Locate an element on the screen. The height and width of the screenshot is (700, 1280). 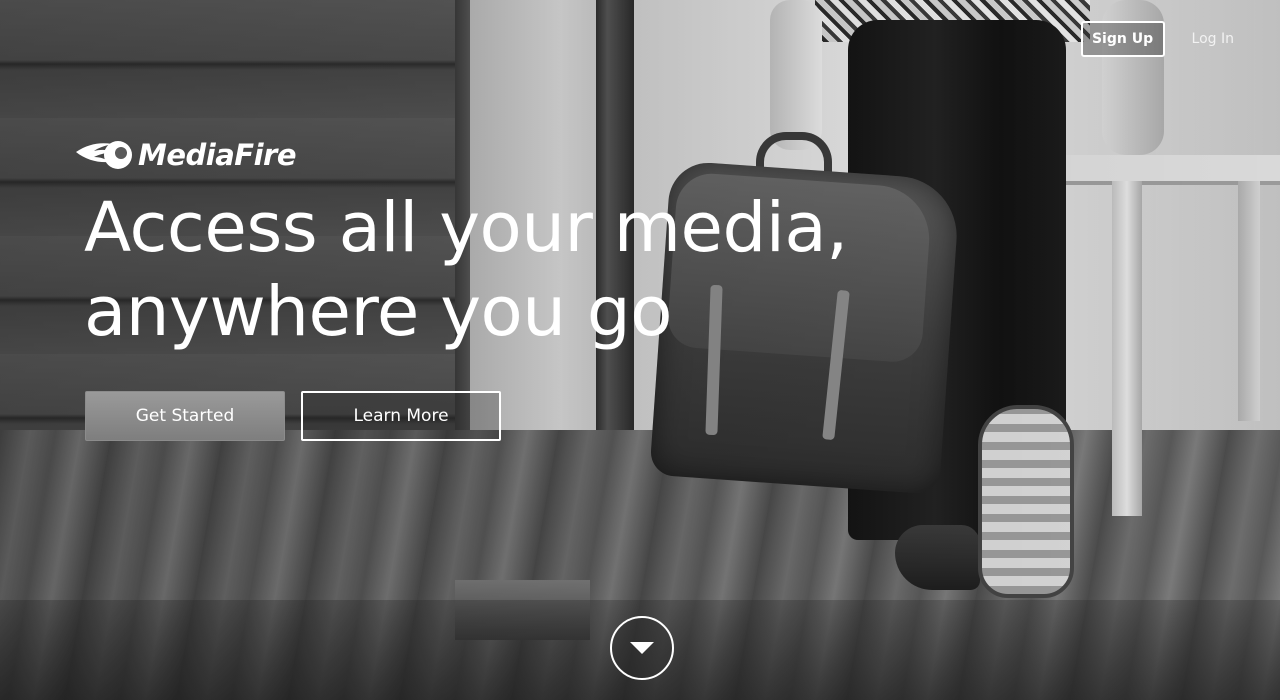
hero-headline-line1: Access all your media, is located at coordinates (466, 228).